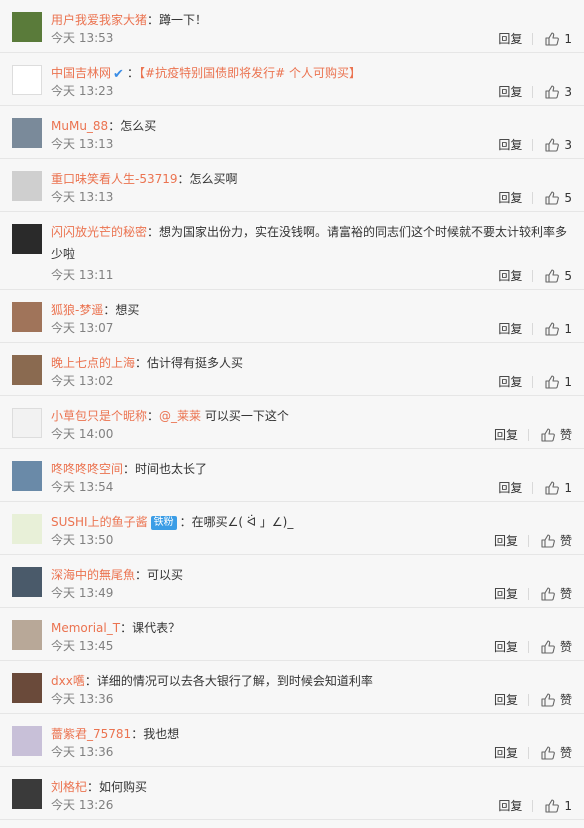  What do you see at coordinates (163, 523) in the screenshot?
I see `fan-badge: 铁粉` at bounding box center [163, 523].